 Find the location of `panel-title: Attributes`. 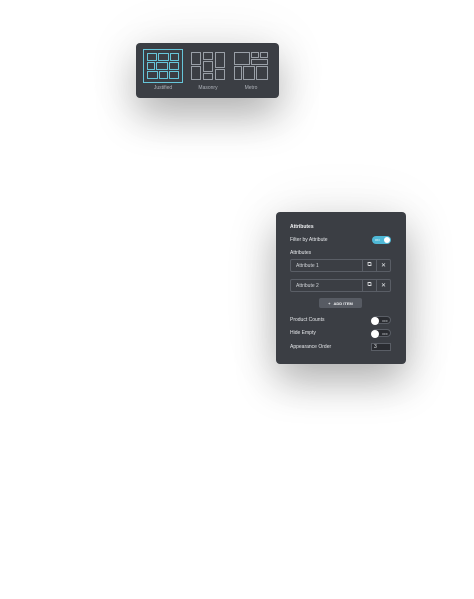

panel-title: Attributes is located at coordinates (302, 227).